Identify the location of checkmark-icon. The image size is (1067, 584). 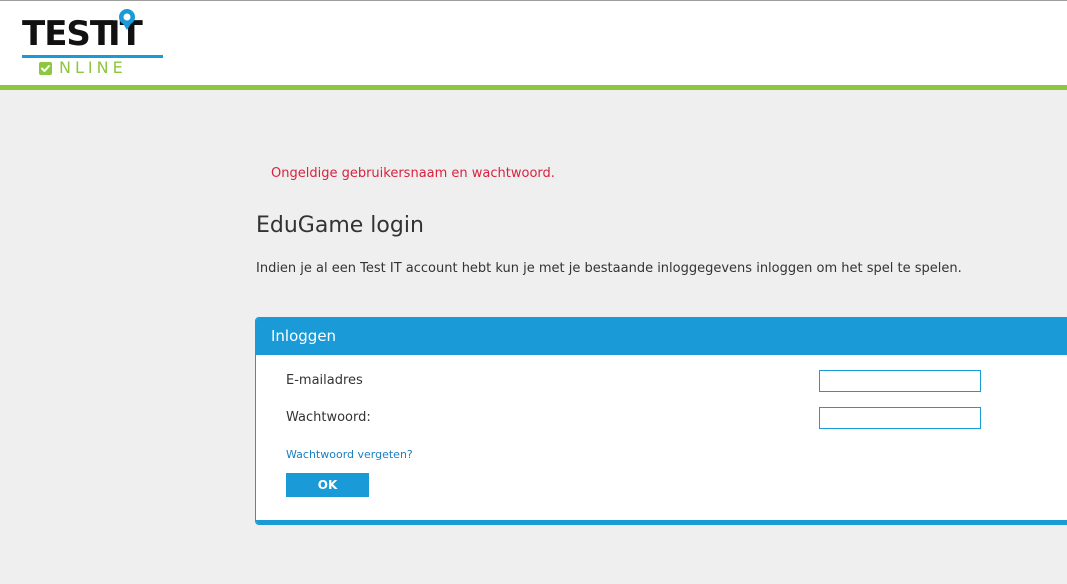
(45, 68).